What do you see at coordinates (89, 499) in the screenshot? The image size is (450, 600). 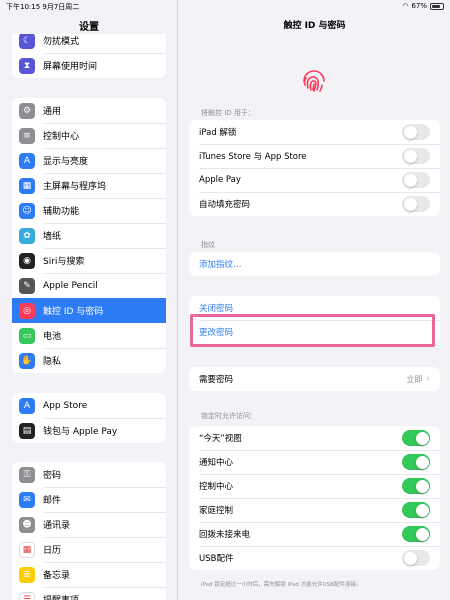 I see `sidebar-item: ✉ 邮件` at bounding box center [89, 499].